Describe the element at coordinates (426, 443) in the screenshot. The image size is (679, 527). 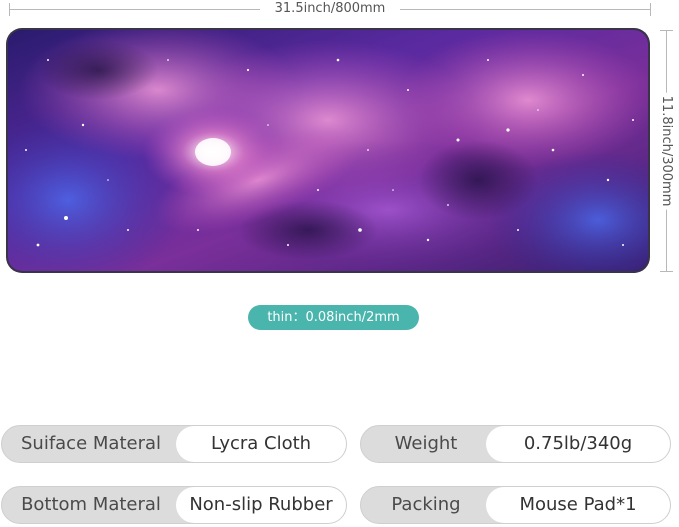
I see `spec-key: Weight` at that location.